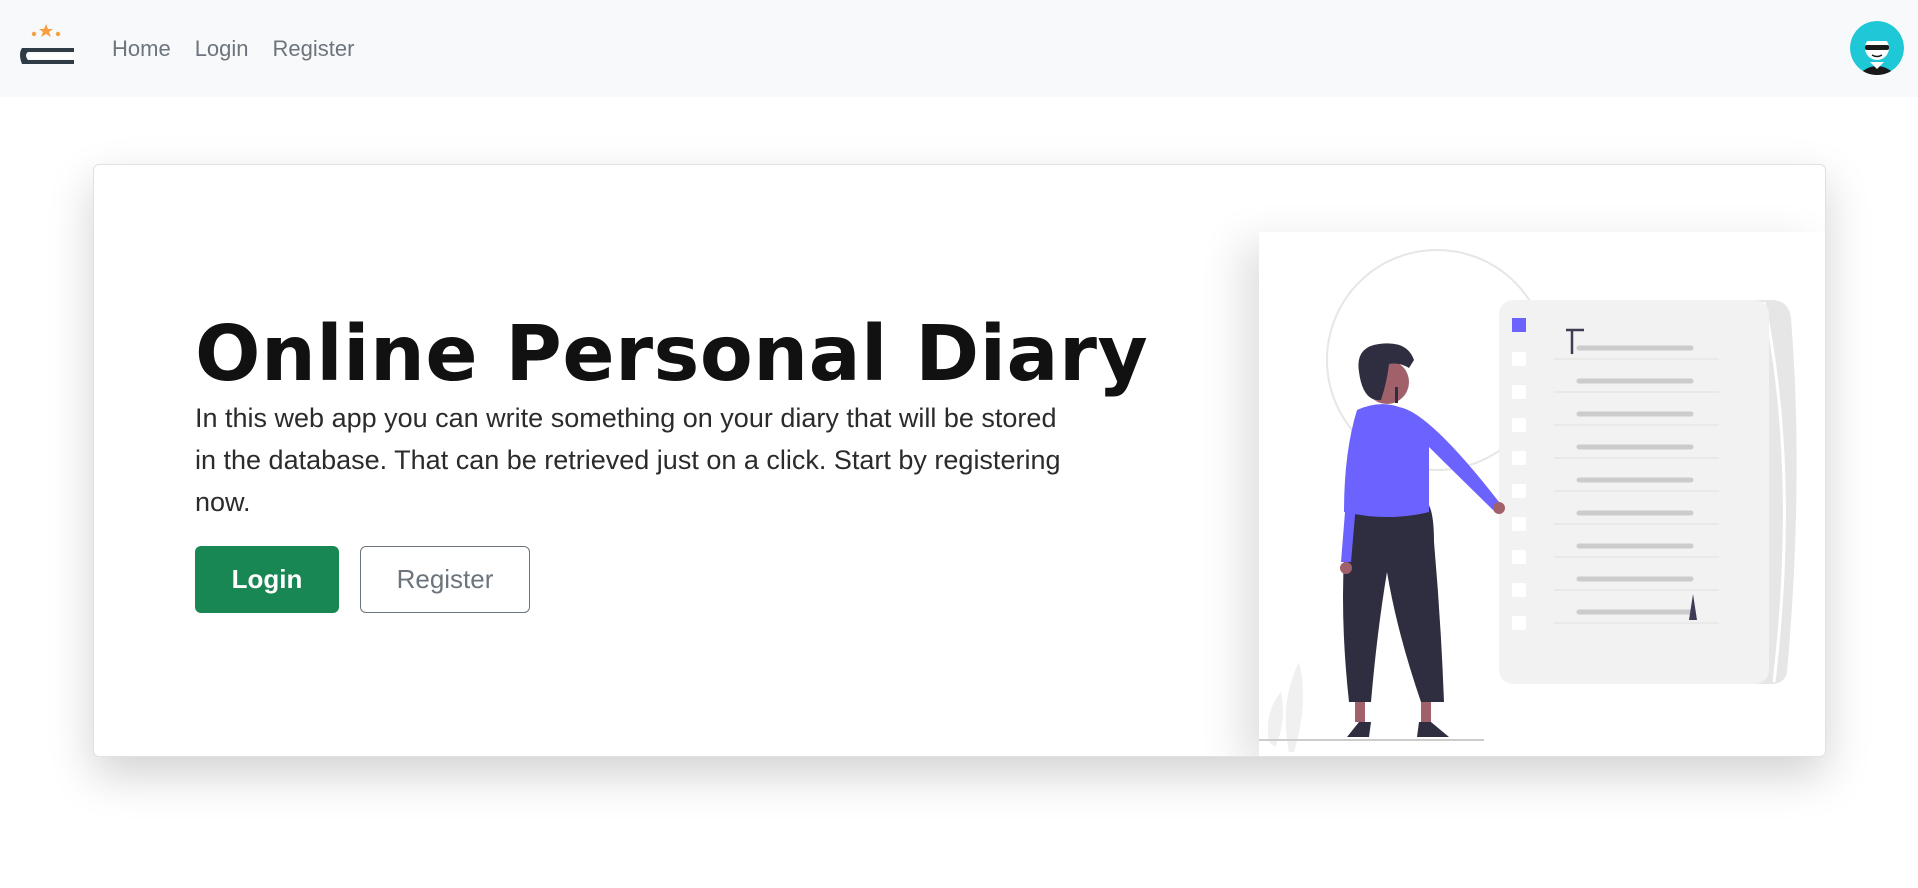  What do you see at coordinates (1877, 48) in the screenshot?
I see `user-avatar-icon` at bounding box center [1877, 48].